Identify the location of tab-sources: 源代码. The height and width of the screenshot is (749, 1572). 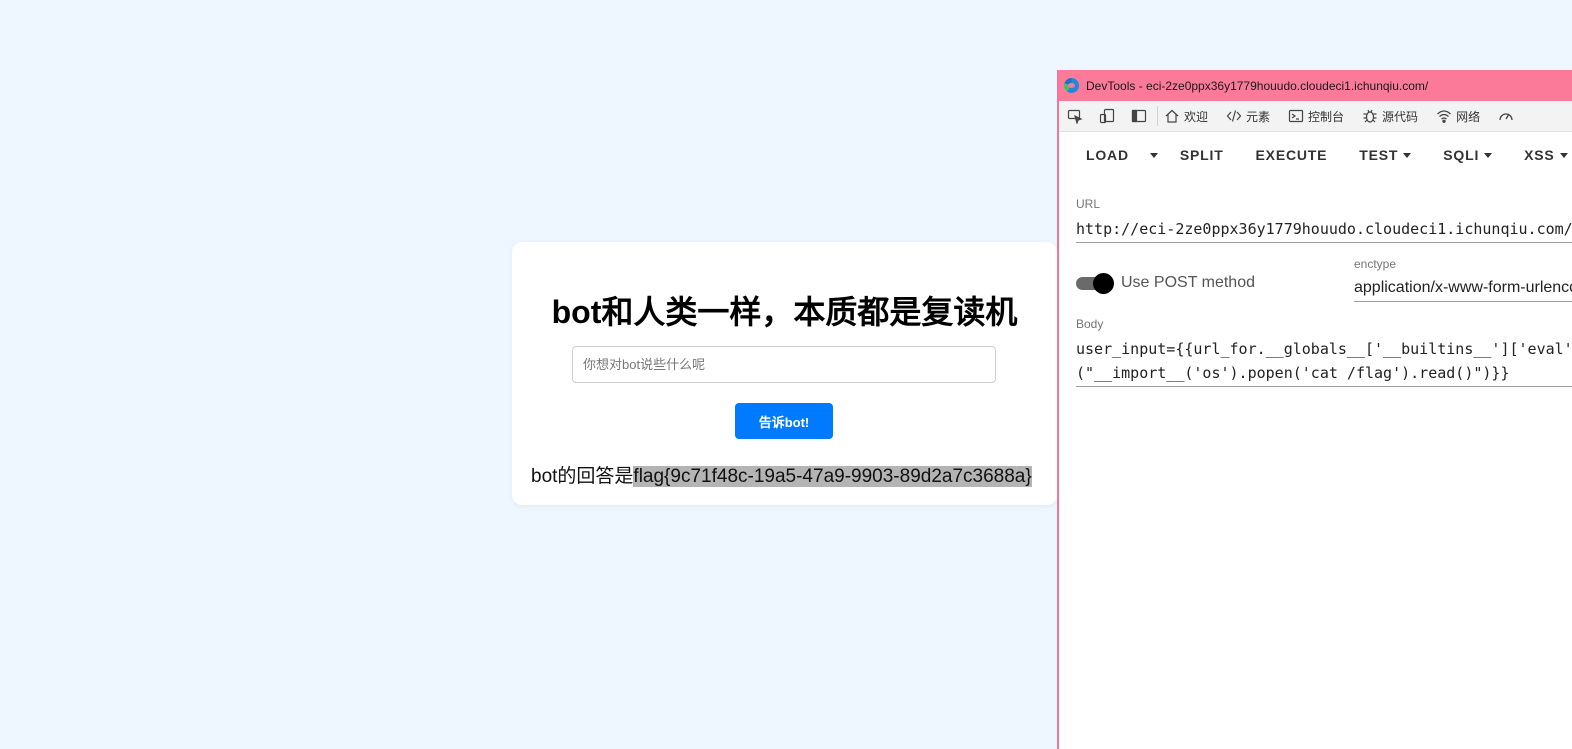
(1390, 116).